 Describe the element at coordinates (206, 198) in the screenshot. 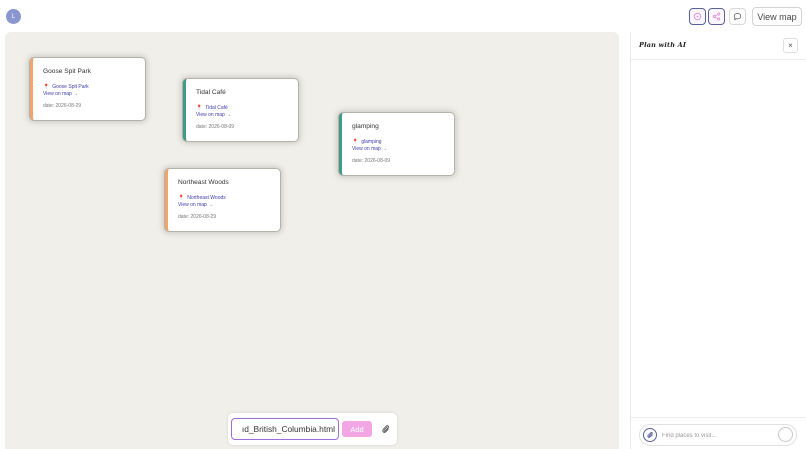

I see `card-location-label: Northeast Woods` at that location.